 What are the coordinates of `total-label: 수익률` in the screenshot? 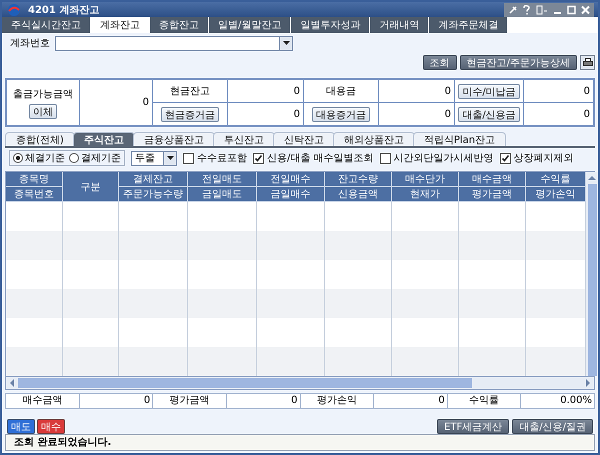 It's located at (484, 401).